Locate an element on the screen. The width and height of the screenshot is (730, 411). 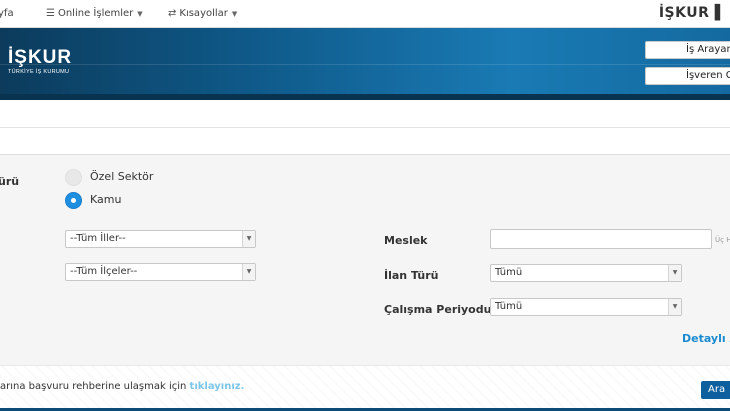
job-seeker-button: İş Arayan is located at coordinates (687, 50).